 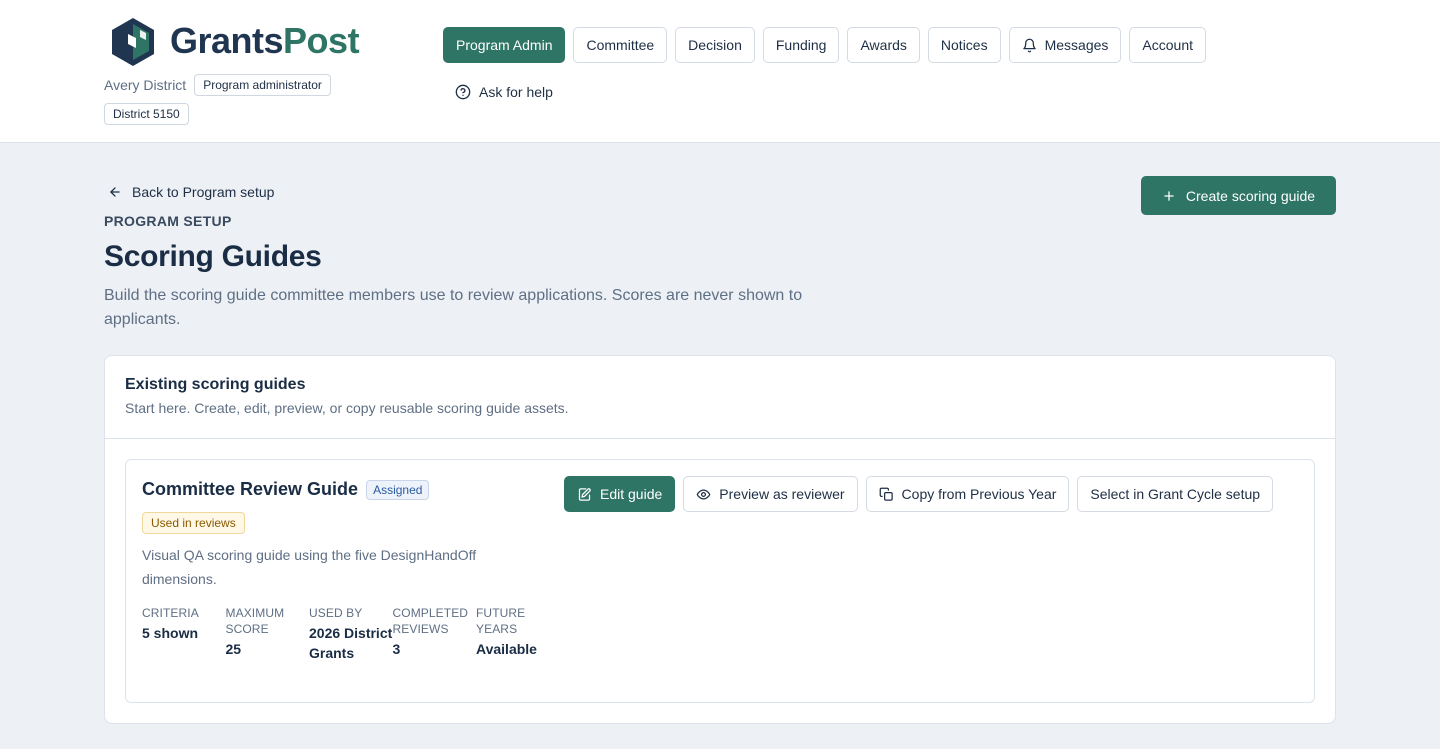 What do you see at coordinates (321, 40) in the screenshot?
I see `brand-part-post: Post` at bounding box center [321, 40].